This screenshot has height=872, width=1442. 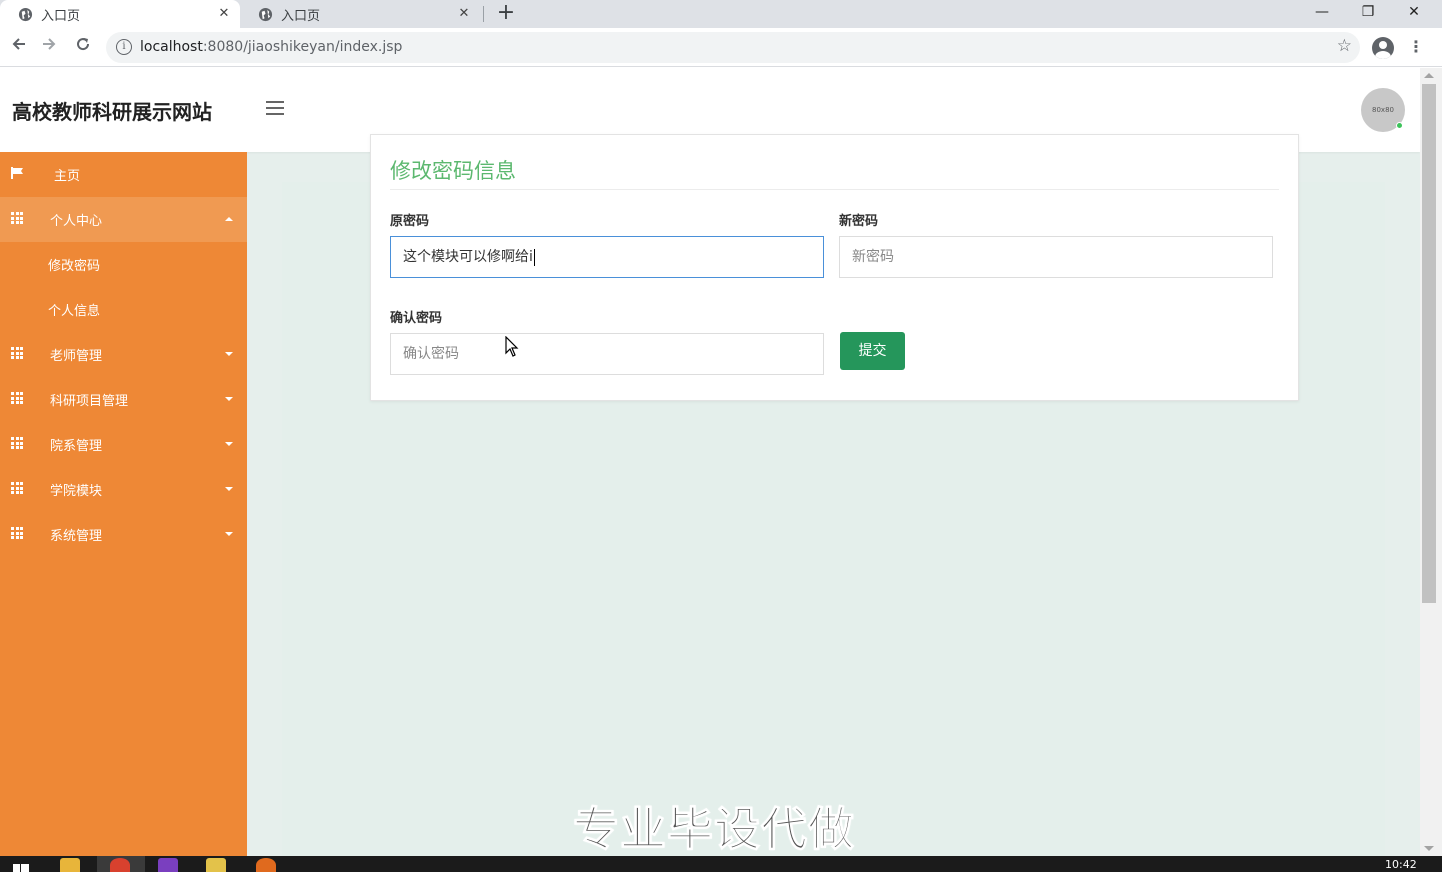 What do you see at coordinates (1429, 848) in the screenshot?
I see `scroll-down-icon` at bounding box center [1429, 848].